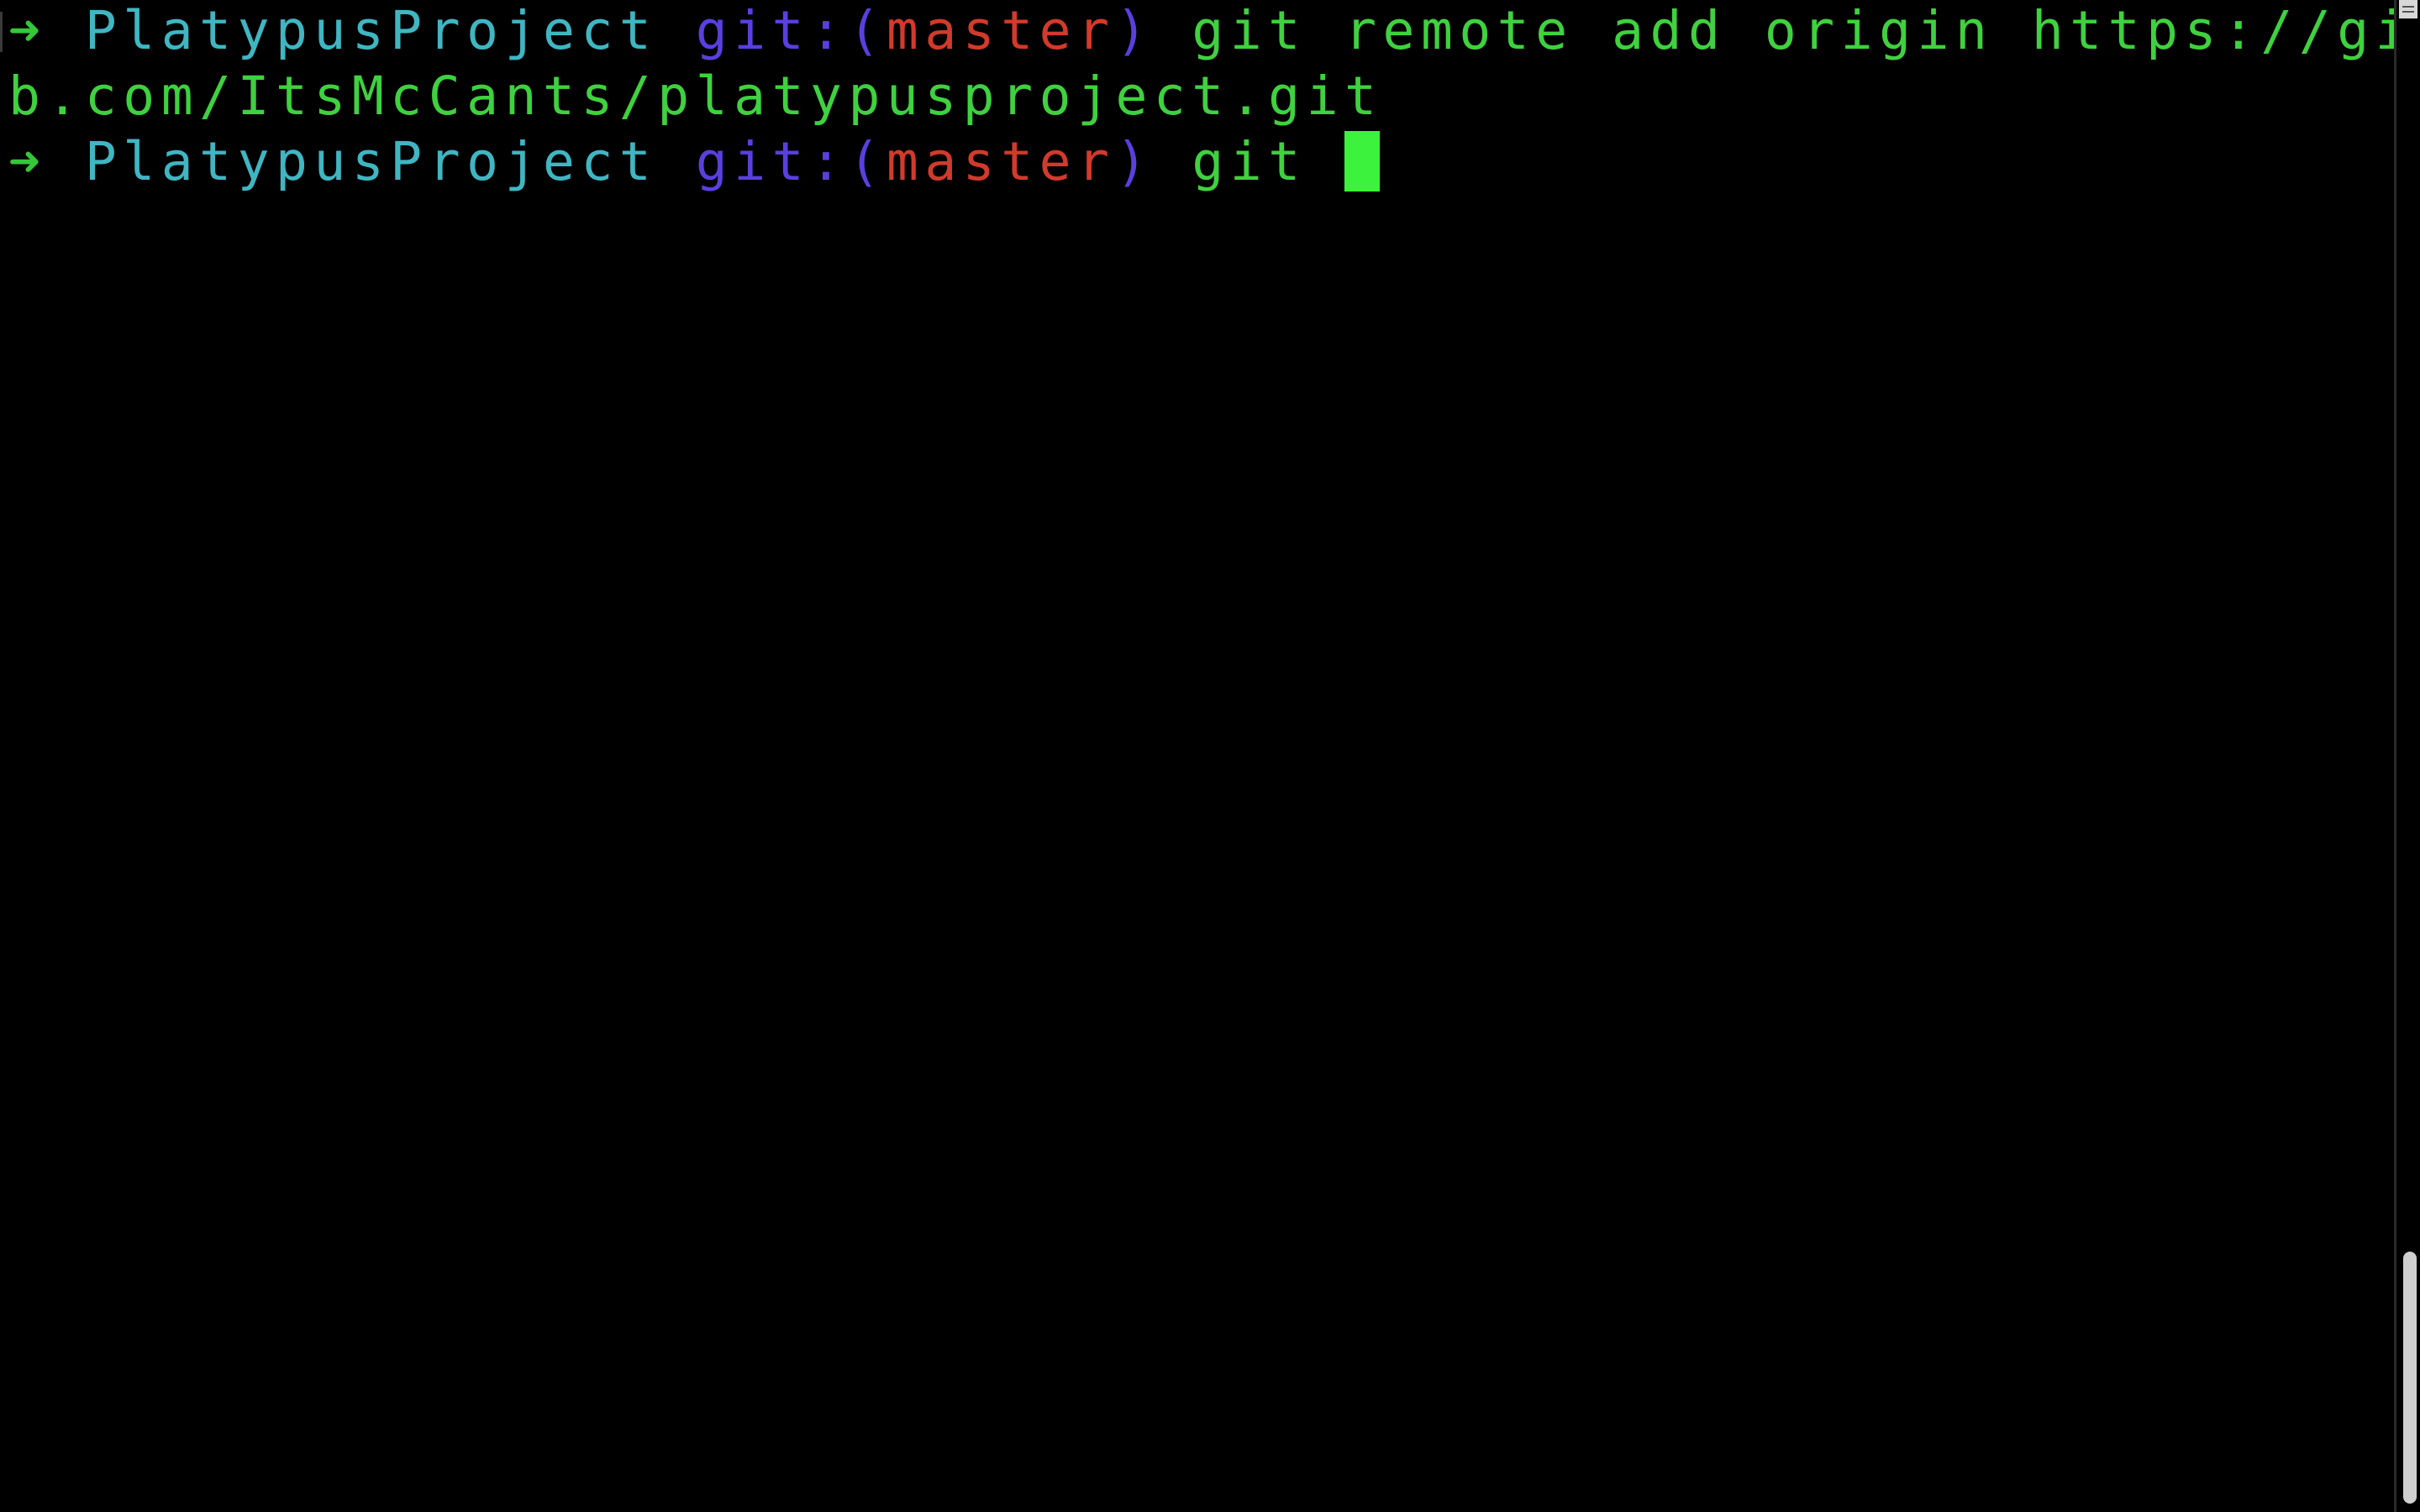 The height and width of the screenshot is (1512, 2420). Describe the element at coordinates (1362, 161) in the screenshot. I see `text-cursor` at that location.